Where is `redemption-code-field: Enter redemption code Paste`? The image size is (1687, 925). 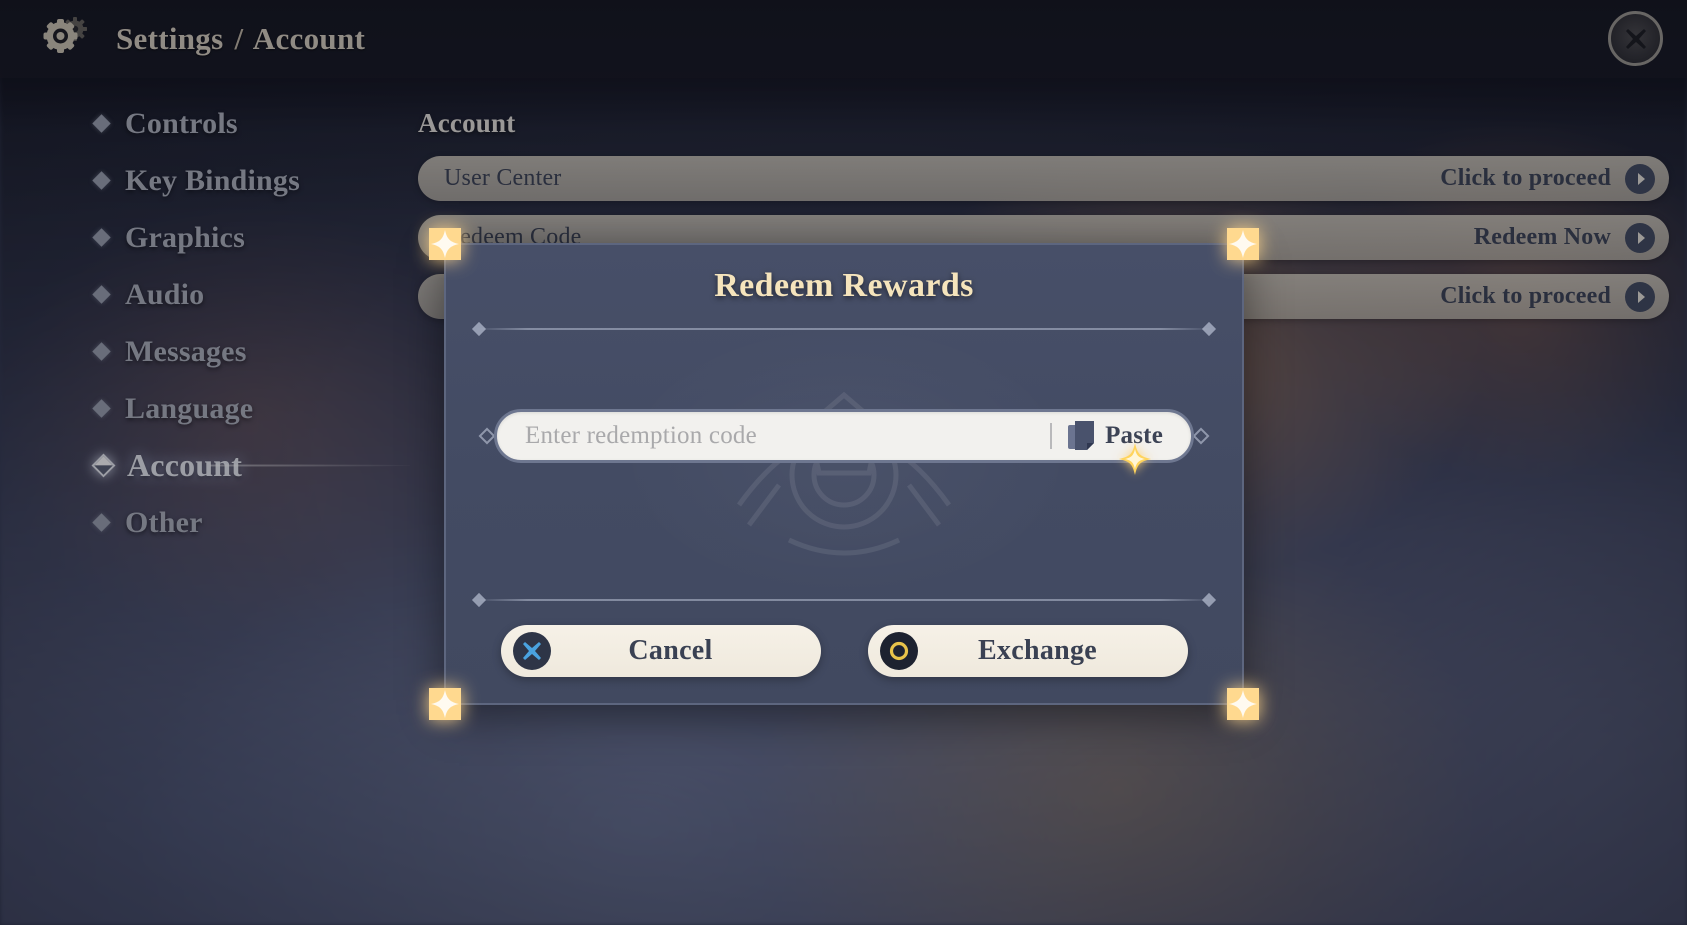 redemption-code-field: Enter redemption code Paste is located at coordinates (844, 436).